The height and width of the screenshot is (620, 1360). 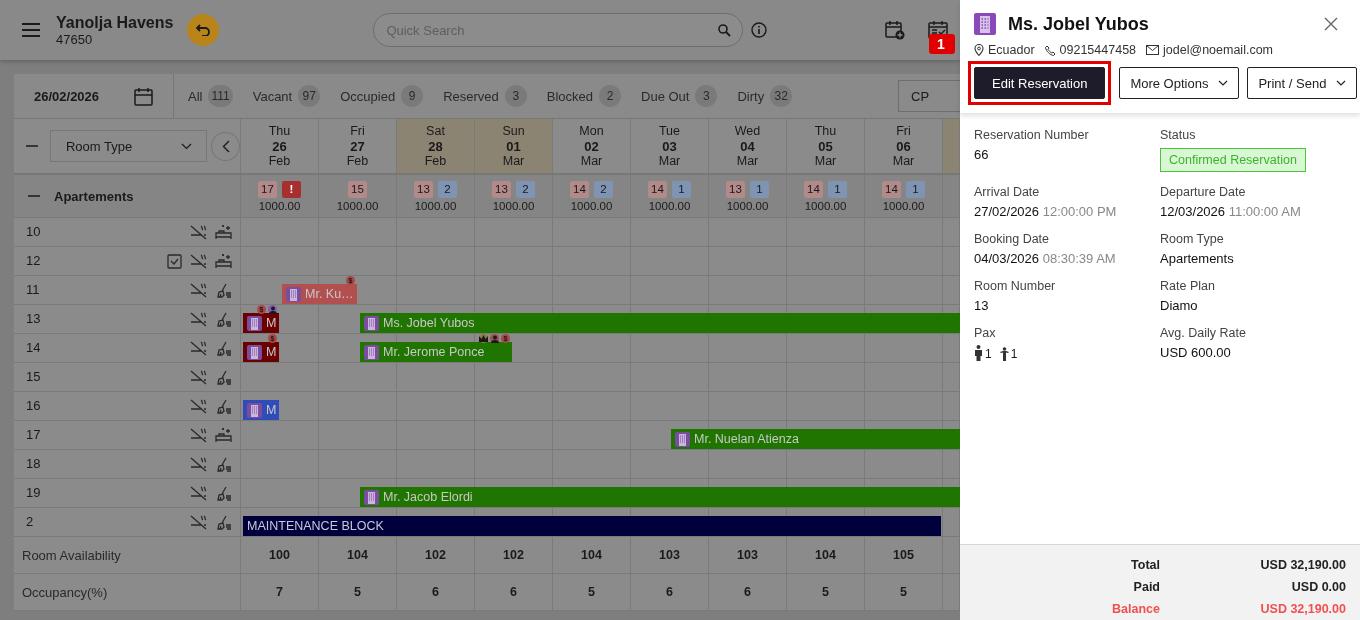 What do you see at coordinates (1040, 83) in the screenshot?
I see `edit-button: Edit Reservation` at bounding box center [1040, 83].